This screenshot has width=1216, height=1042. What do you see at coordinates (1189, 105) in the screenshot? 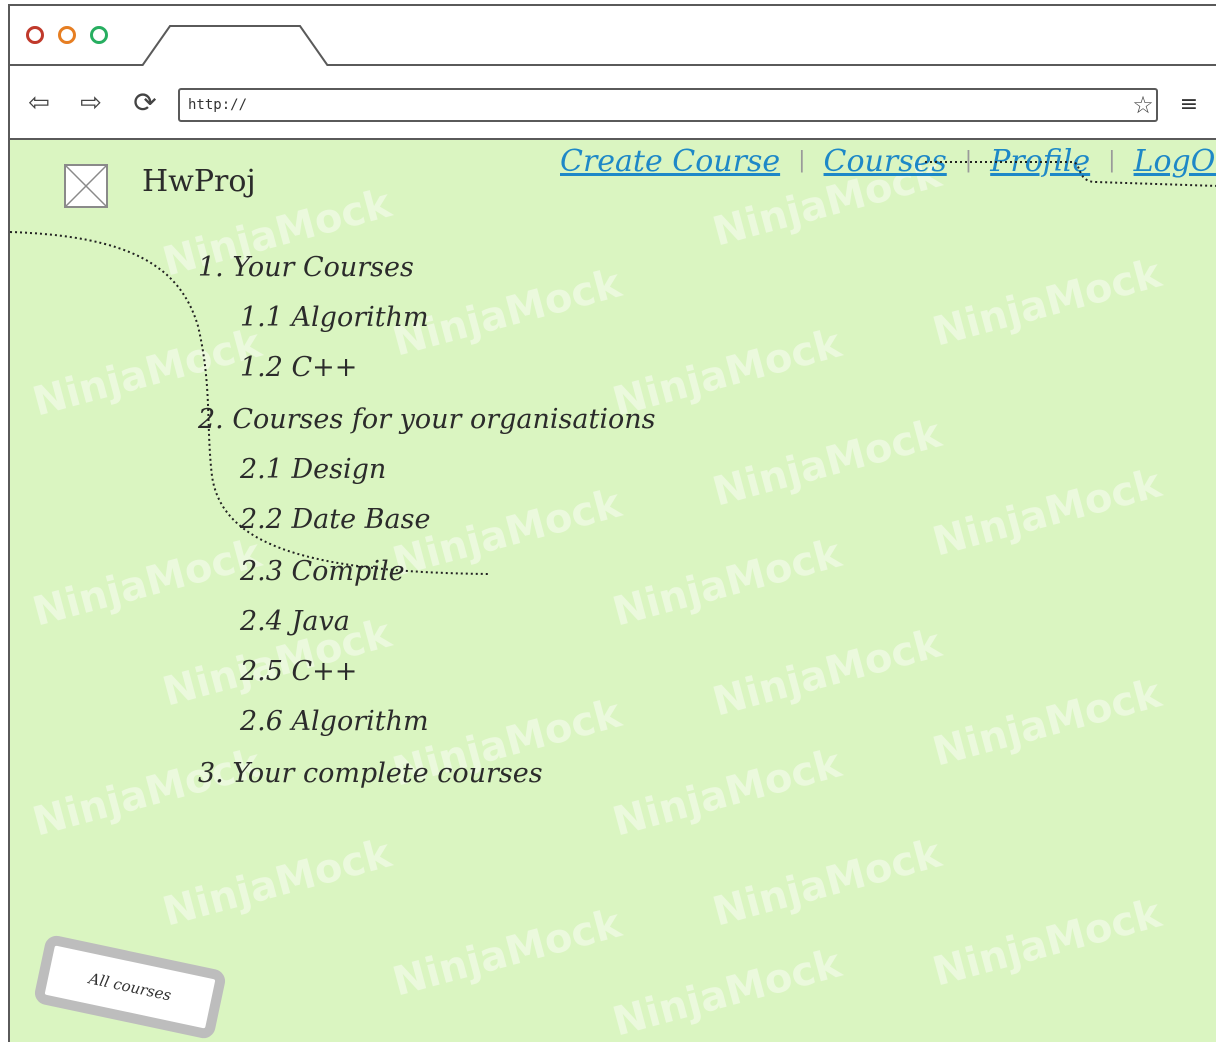
I see `menu-icon: ≡` at bounding box center [1189, 105].